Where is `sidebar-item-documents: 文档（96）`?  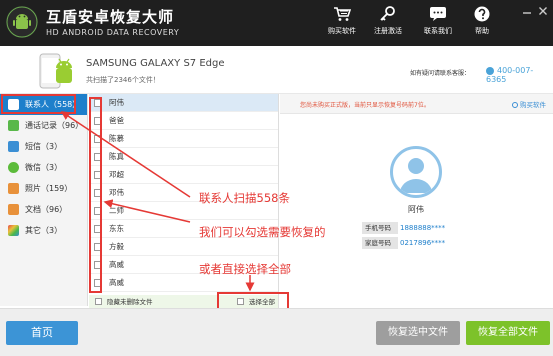
sidebar-item-documents: 文档（96） is located at coordinates (43, 209).